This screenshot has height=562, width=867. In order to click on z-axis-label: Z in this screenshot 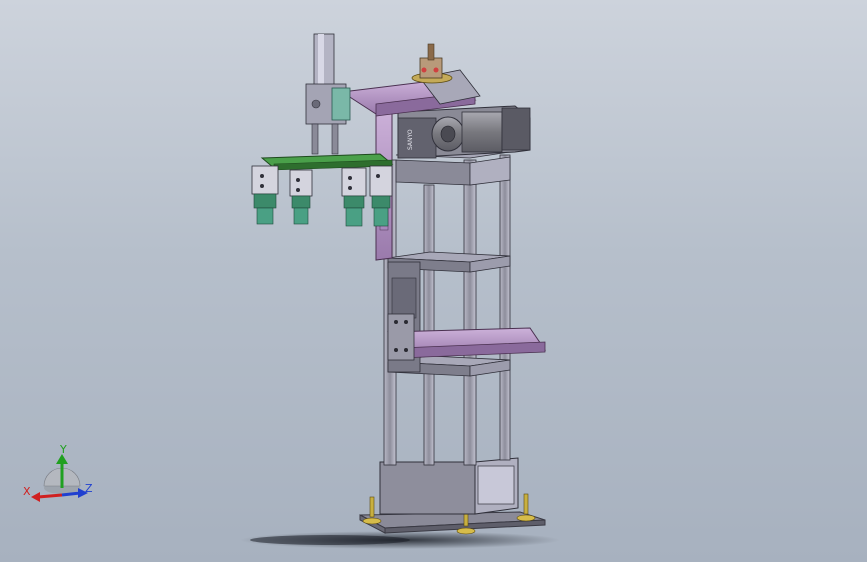, I will do `click(89, 488)`.